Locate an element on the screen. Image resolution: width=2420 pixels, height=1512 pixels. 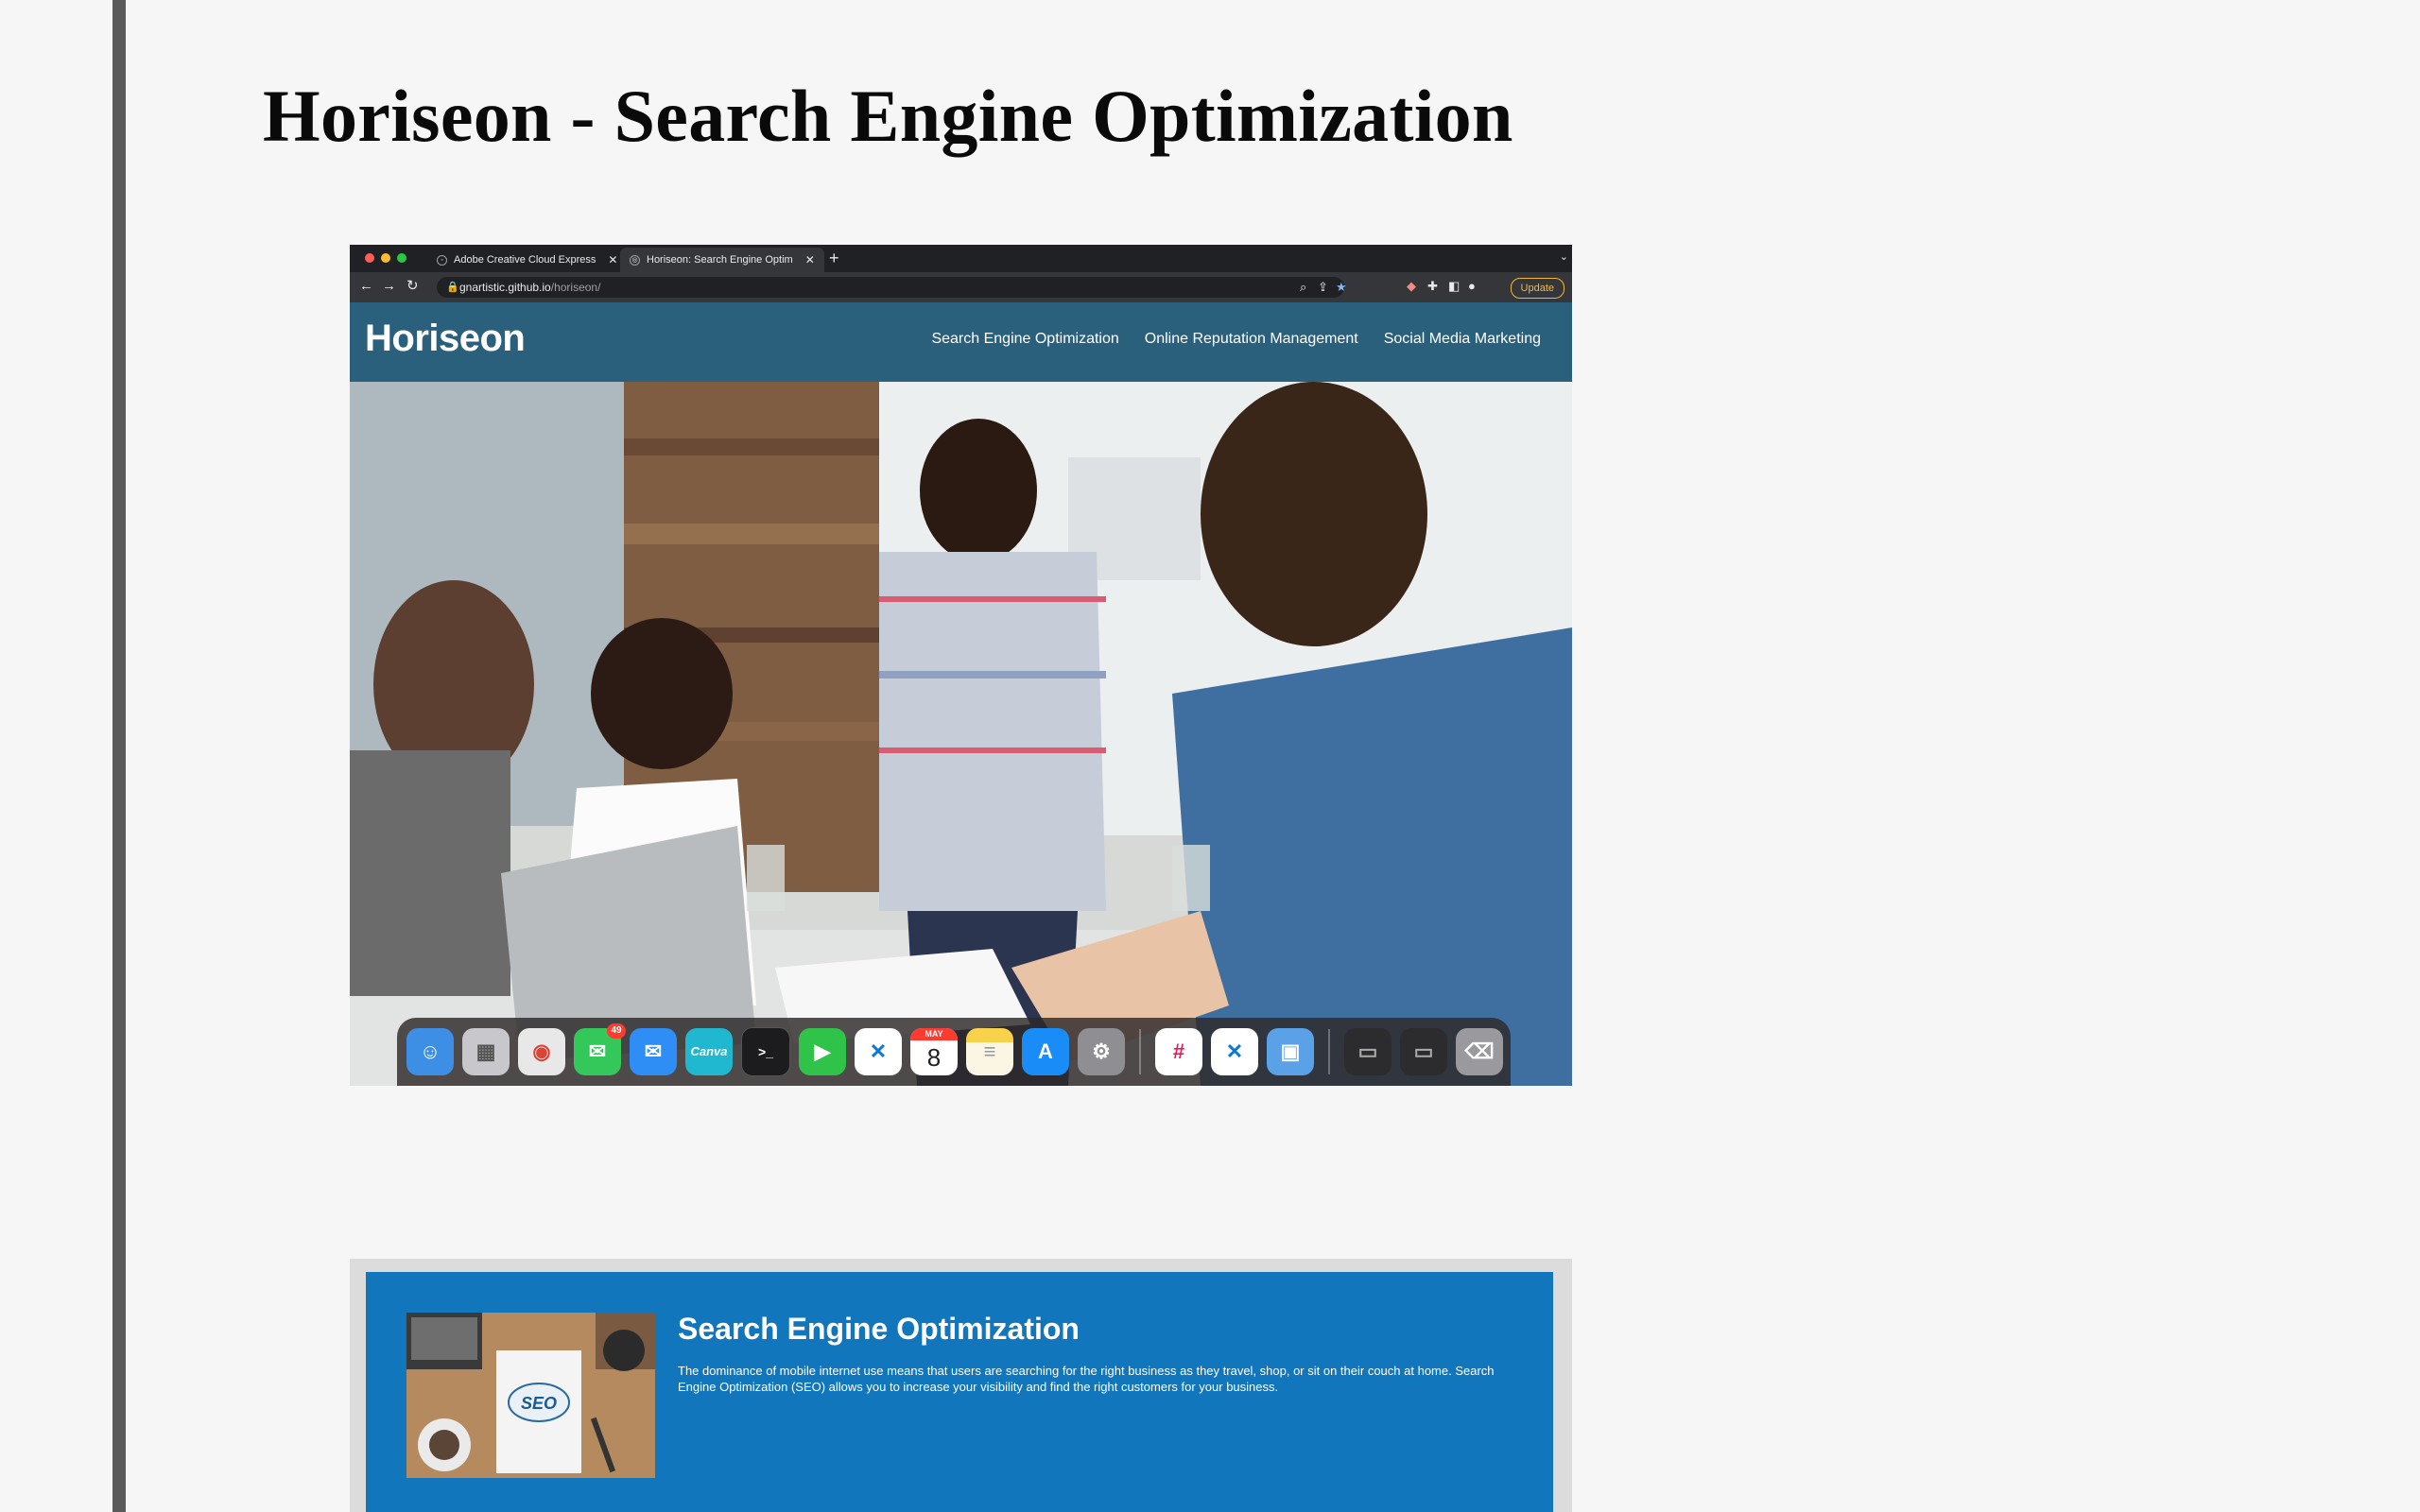
seo-desk-photo: SEO is located at coordinates (530, 1395).